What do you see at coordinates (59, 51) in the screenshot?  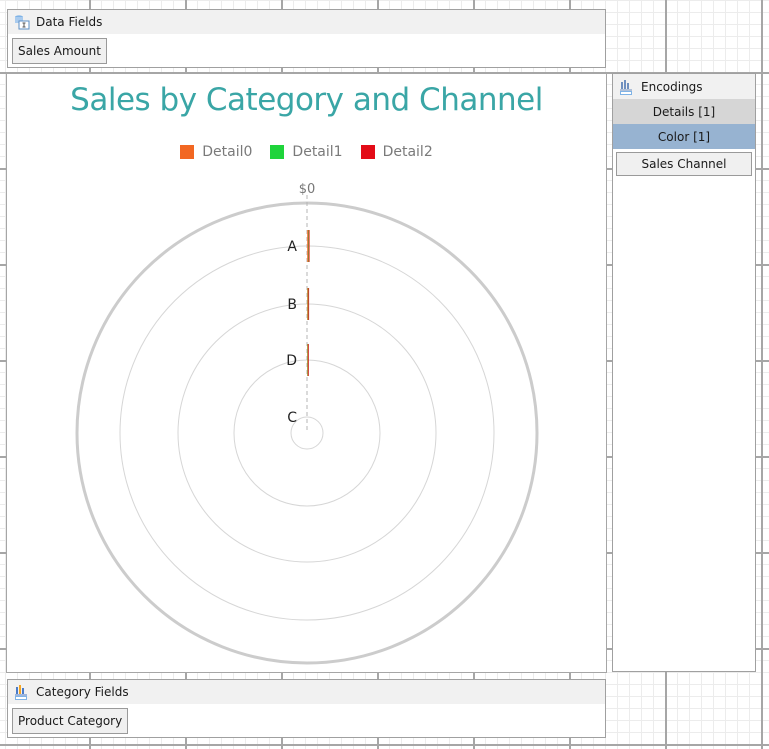 I see `sales-amount-field: Sales Amount` at bounding box center [59, 51].